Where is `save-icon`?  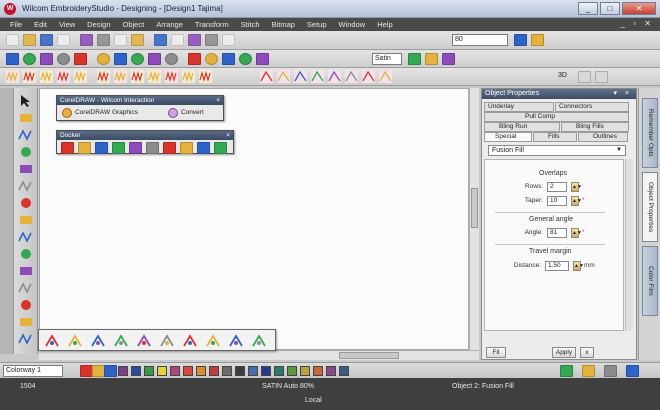 save-icon is located at coordinates (46, 40).